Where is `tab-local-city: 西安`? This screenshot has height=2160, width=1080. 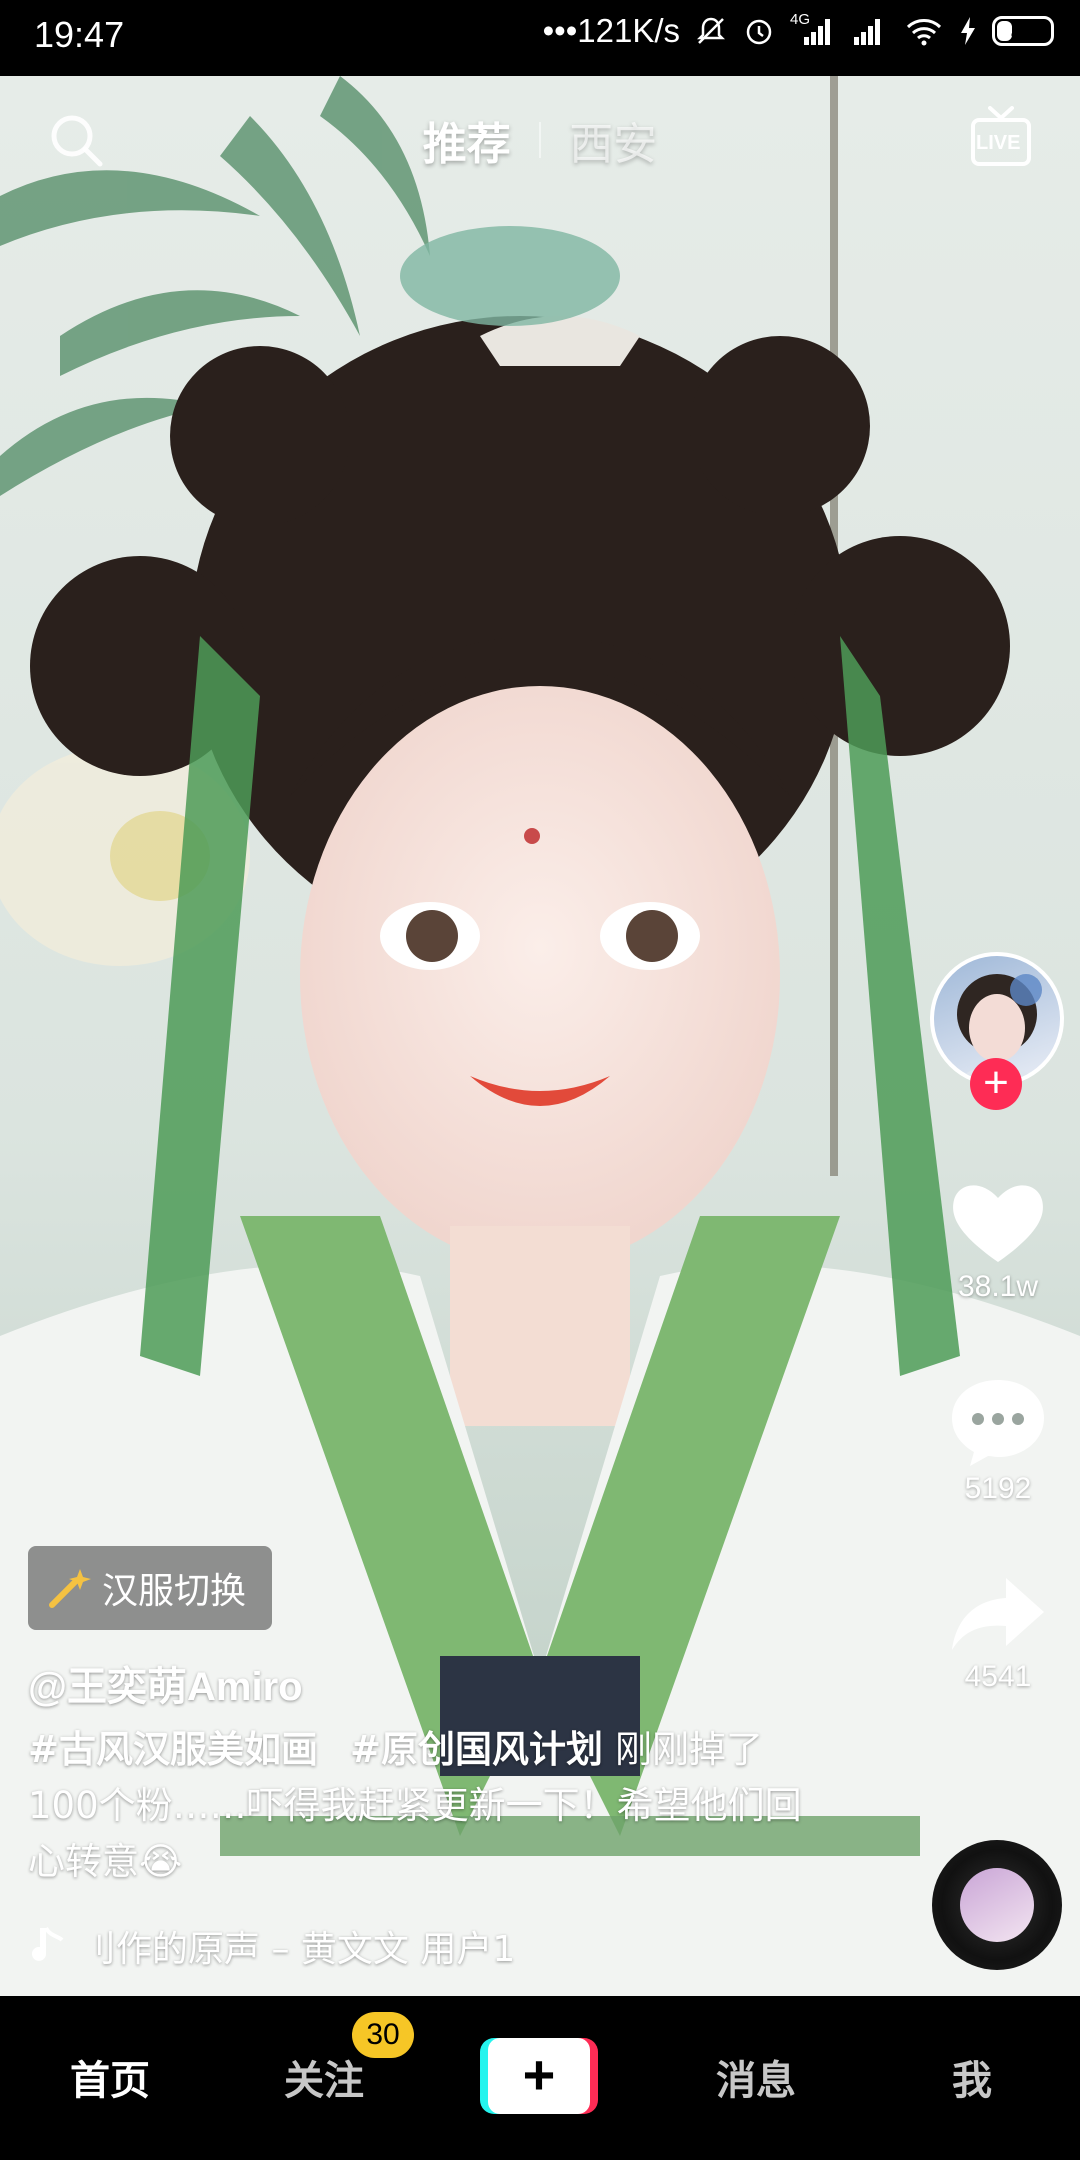 tab-local-city: 西安 is located at coordinates (613, 140).